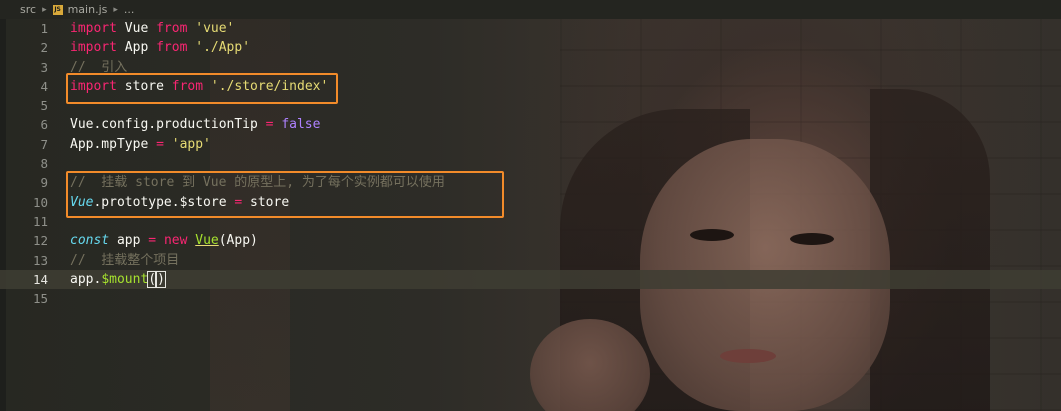  I want to click on code-token: App.mpType, so click(113, 144).